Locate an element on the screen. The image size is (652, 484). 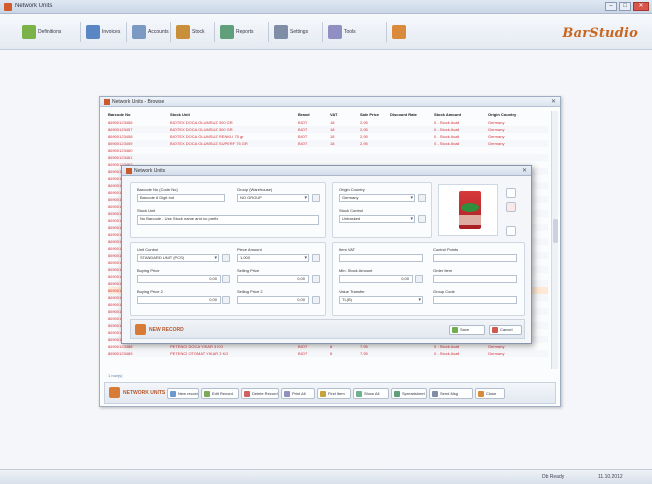
status-bar: Db Ready 11.10.2012 is located at coordinates (326, 476).